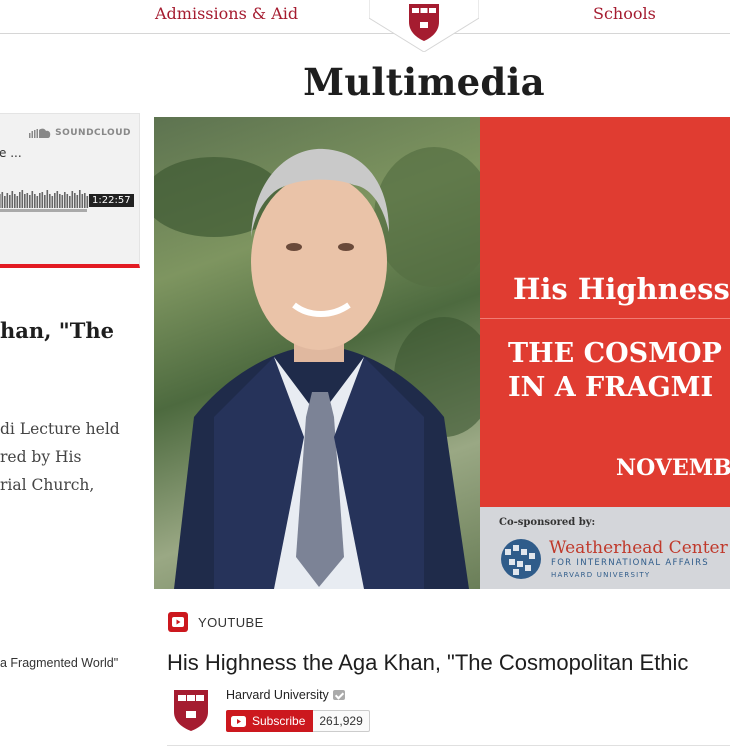 The width and height of the screenshot is (730, 751). I want to click on left-article-body: di Lecture held red by His rial Church,, so click(60, 457).